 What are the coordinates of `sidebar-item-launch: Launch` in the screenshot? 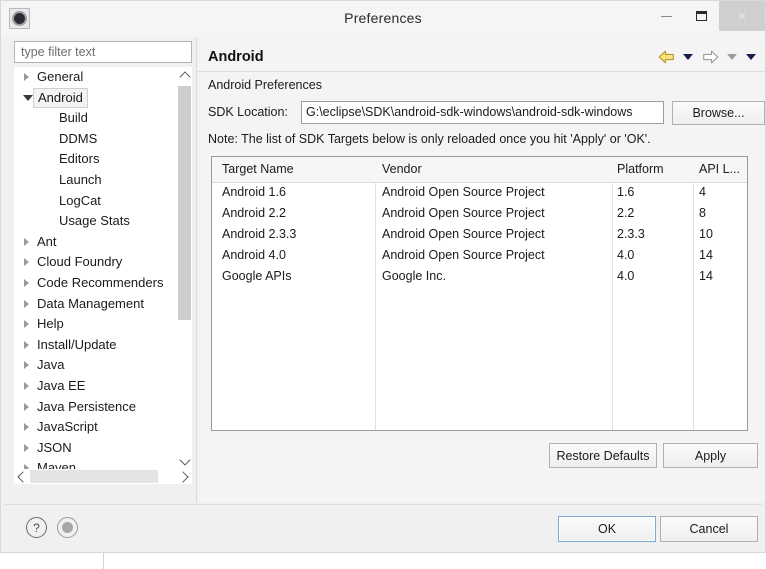 It's located at (103, 180).